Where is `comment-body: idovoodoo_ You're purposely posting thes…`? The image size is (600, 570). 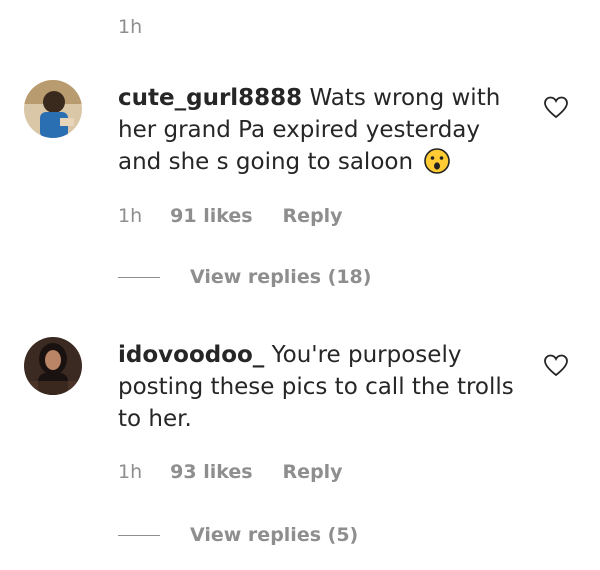 comment-body: idovoodoo_ You're purposely posting thes… is located at coordinates (318, 387).